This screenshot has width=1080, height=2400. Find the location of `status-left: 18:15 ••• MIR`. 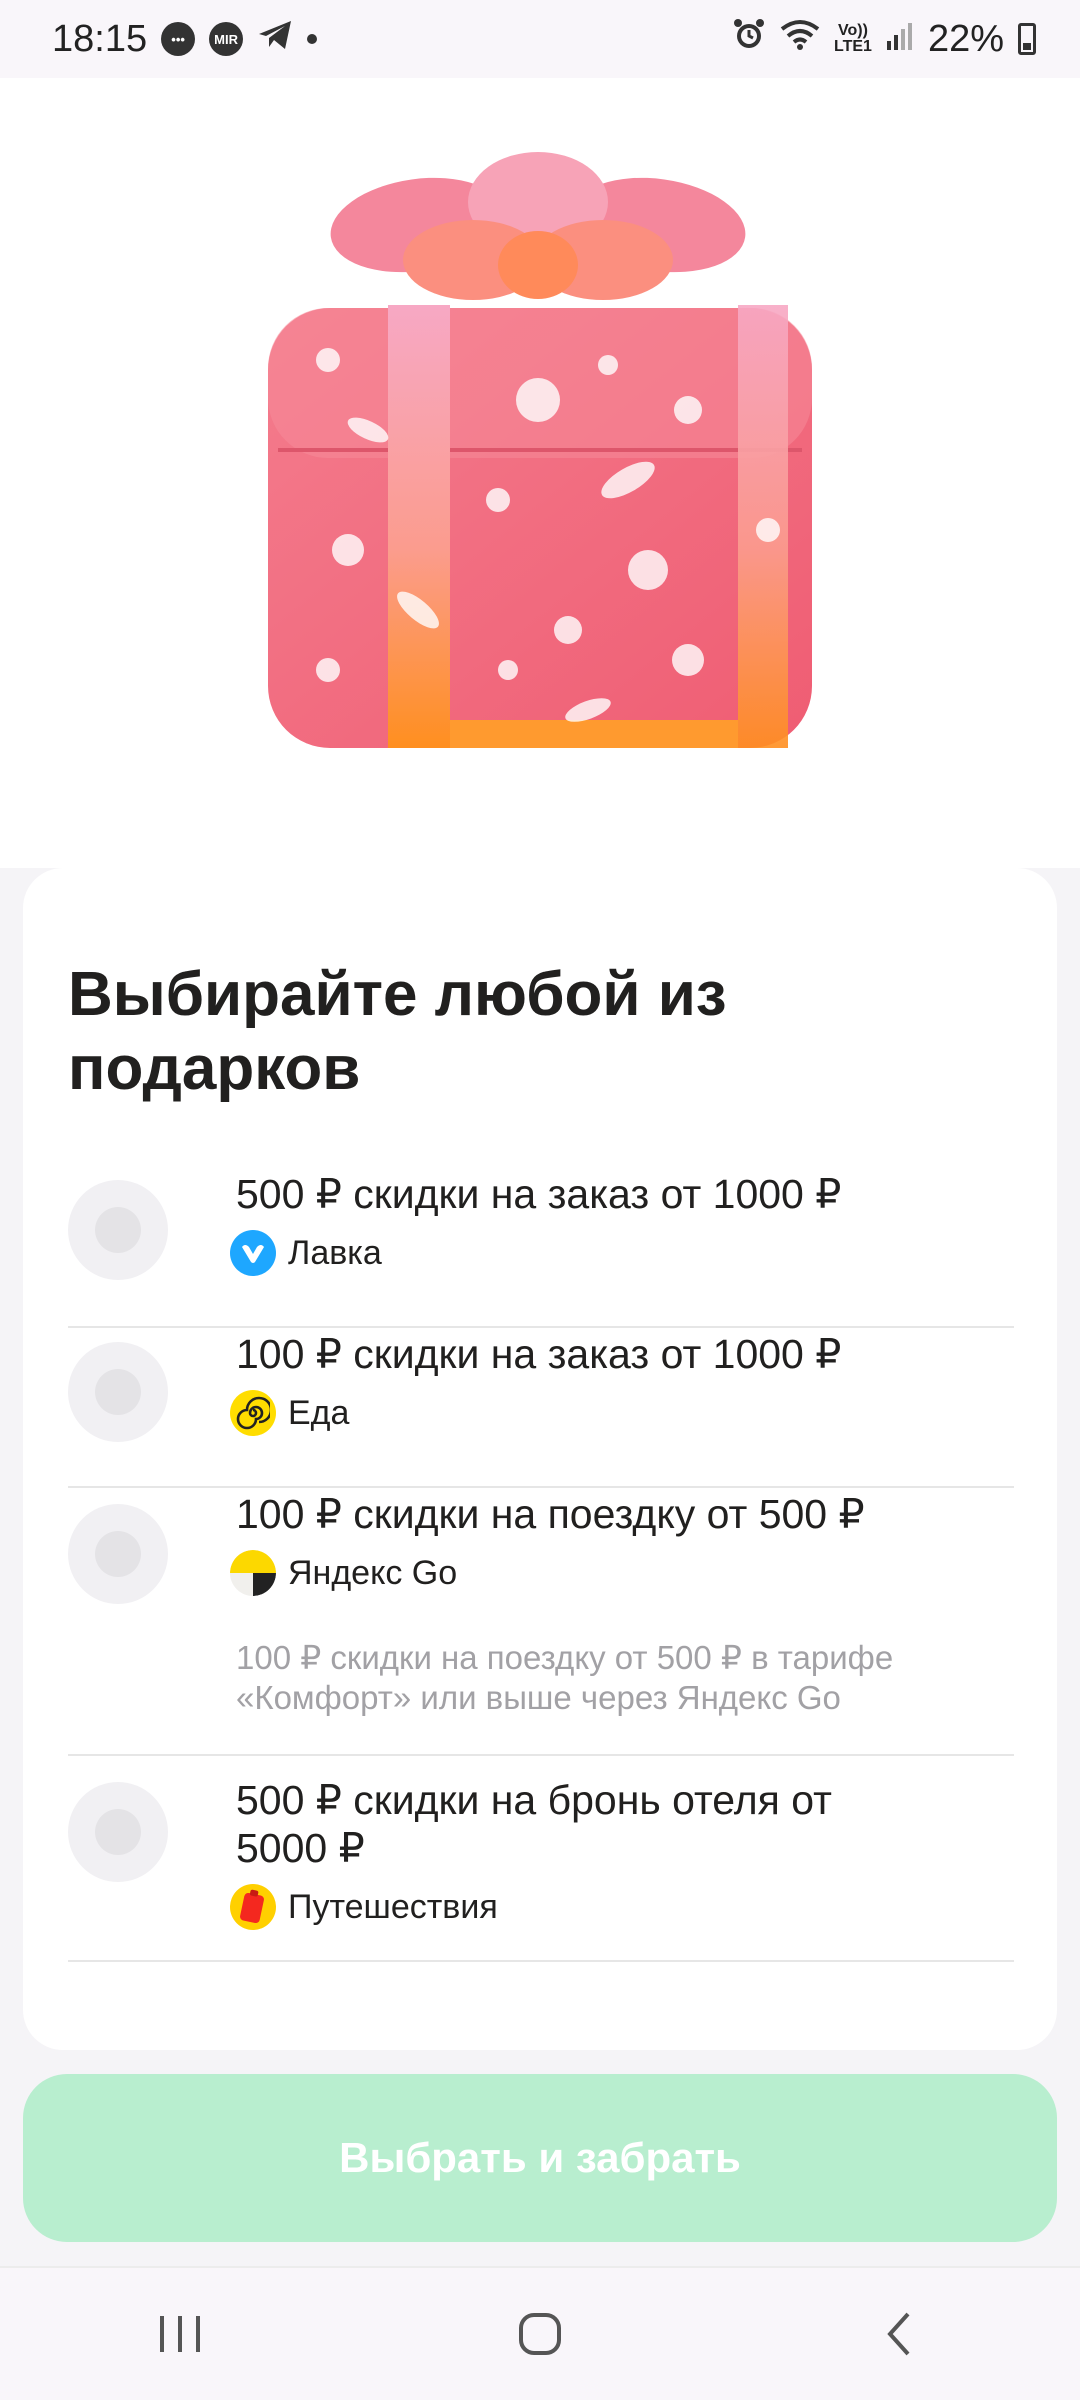

status-left: 18:15 ••• MIR is located at coordinates (185, 39).